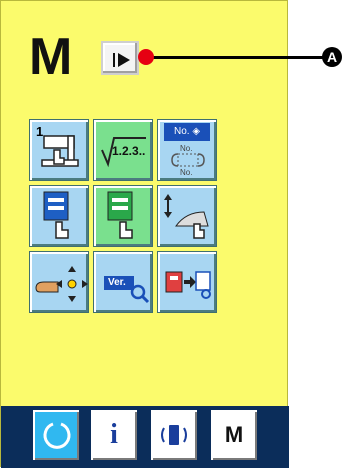 The image size is (356, 468). I want to click on next-page-button, so click(120, 58).